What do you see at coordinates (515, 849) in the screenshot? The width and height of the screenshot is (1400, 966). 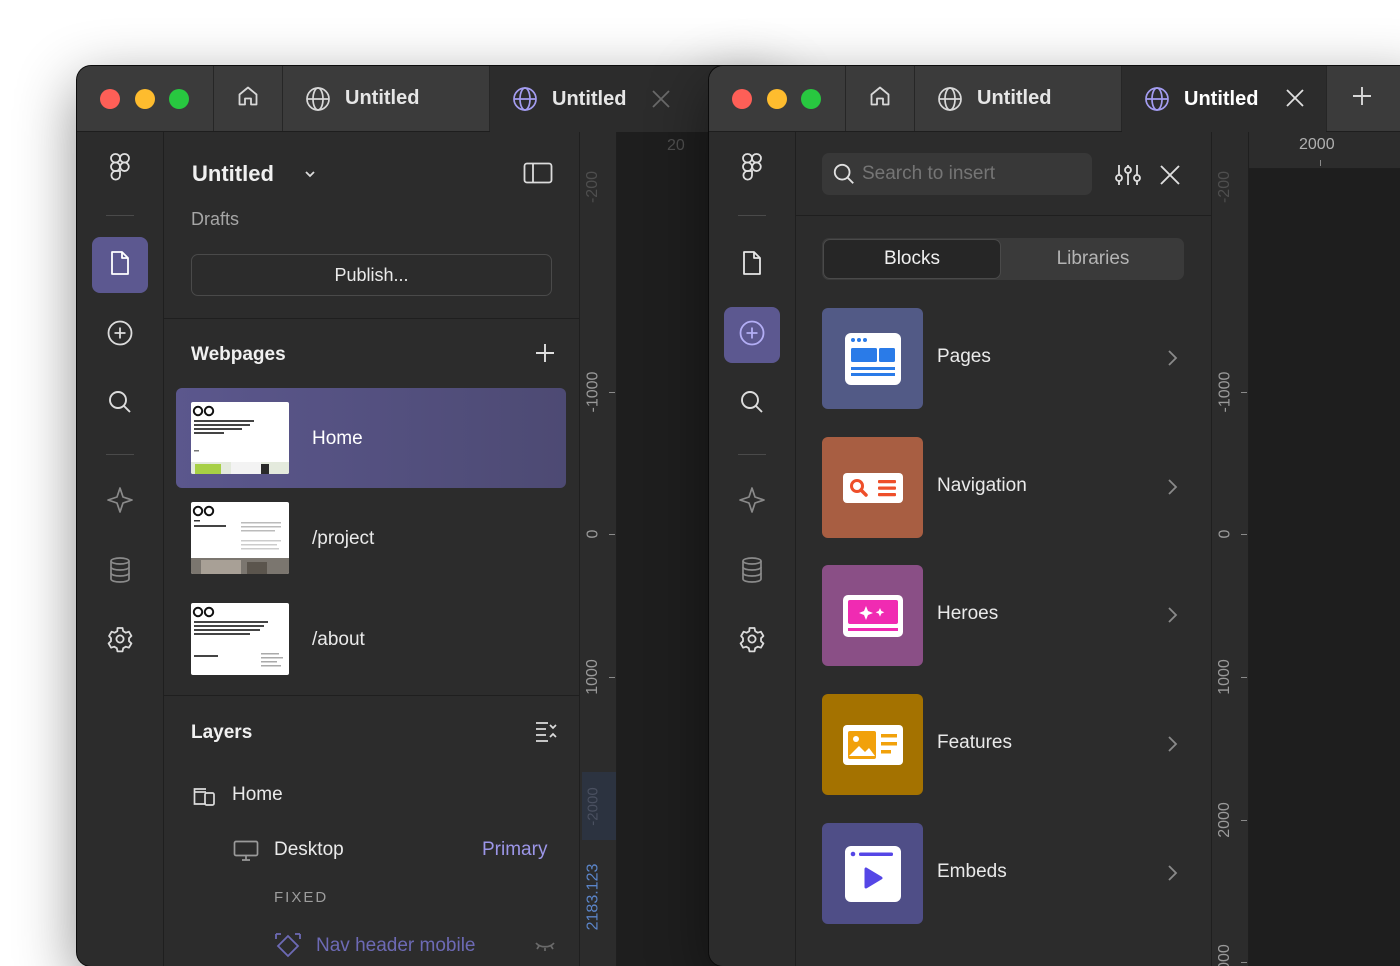 I see `primary-breakpoint-tag: Primary` at bounding box center [515, 849].